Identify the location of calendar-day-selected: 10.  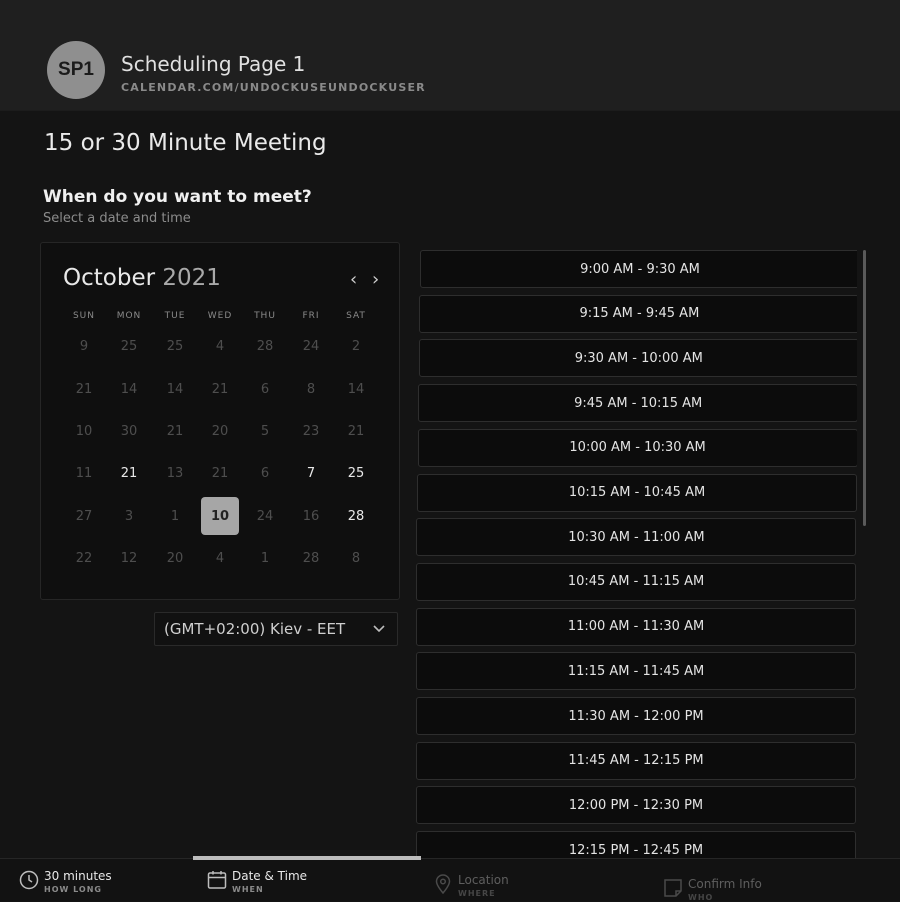
(220, 516).